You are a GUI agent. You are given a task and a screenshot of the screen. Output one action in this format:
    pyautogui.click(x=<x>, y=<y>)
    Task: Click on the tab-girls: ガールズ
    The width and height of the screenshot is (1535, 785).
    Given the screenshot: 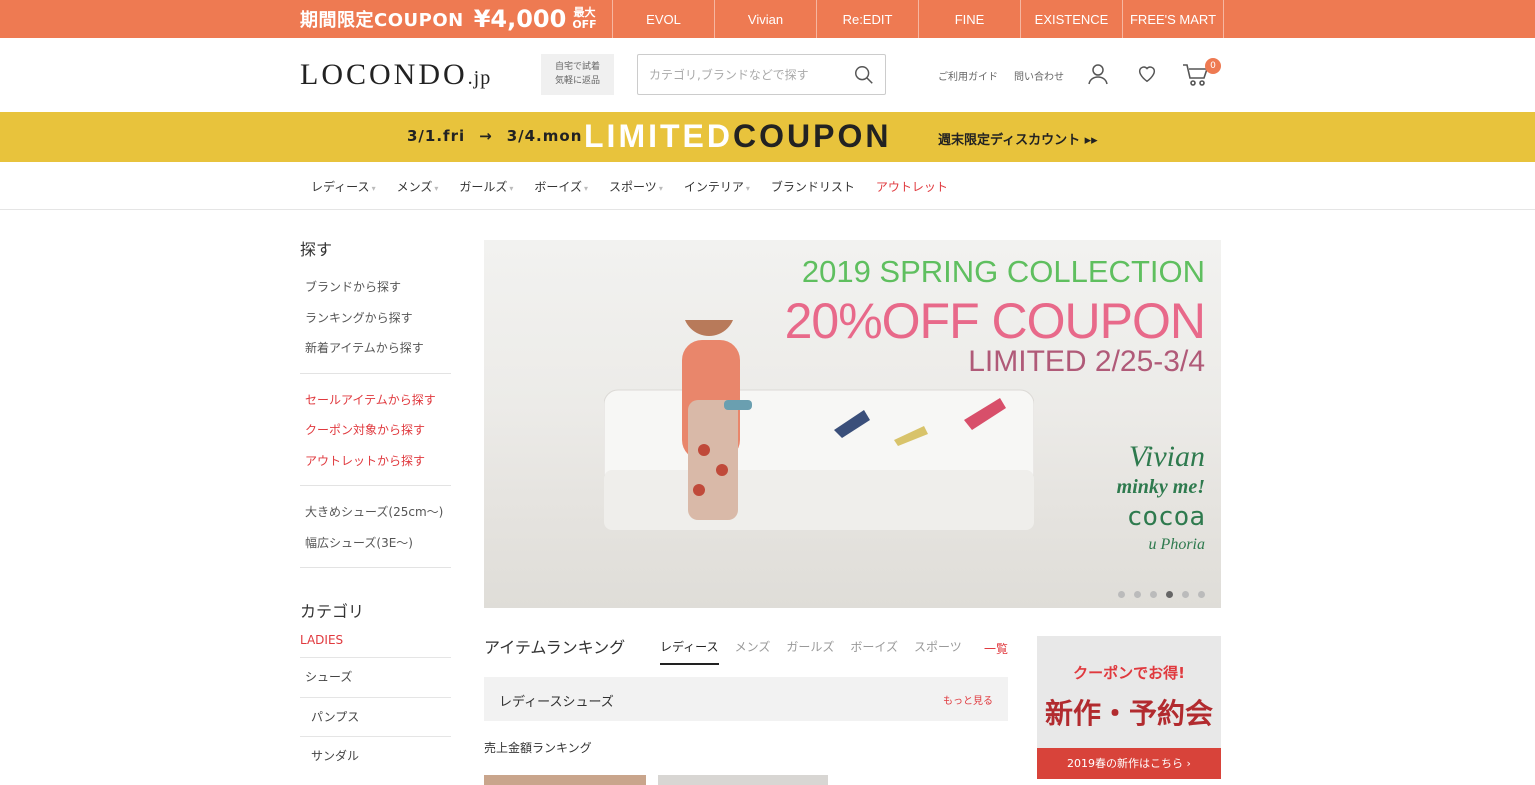 What is the action you would take?
    pyautogui.click(x=810, y=651)
    